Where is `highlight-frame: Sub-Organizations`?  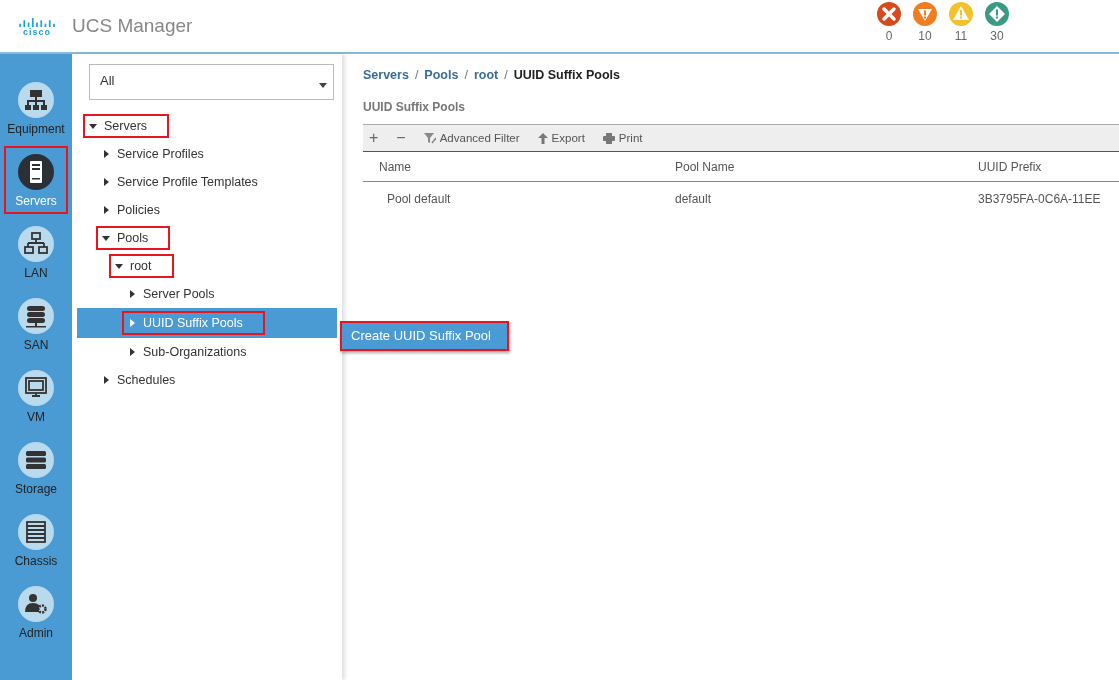
highlight-frame: Sub-Organizations is located at coordinates (189, 352).